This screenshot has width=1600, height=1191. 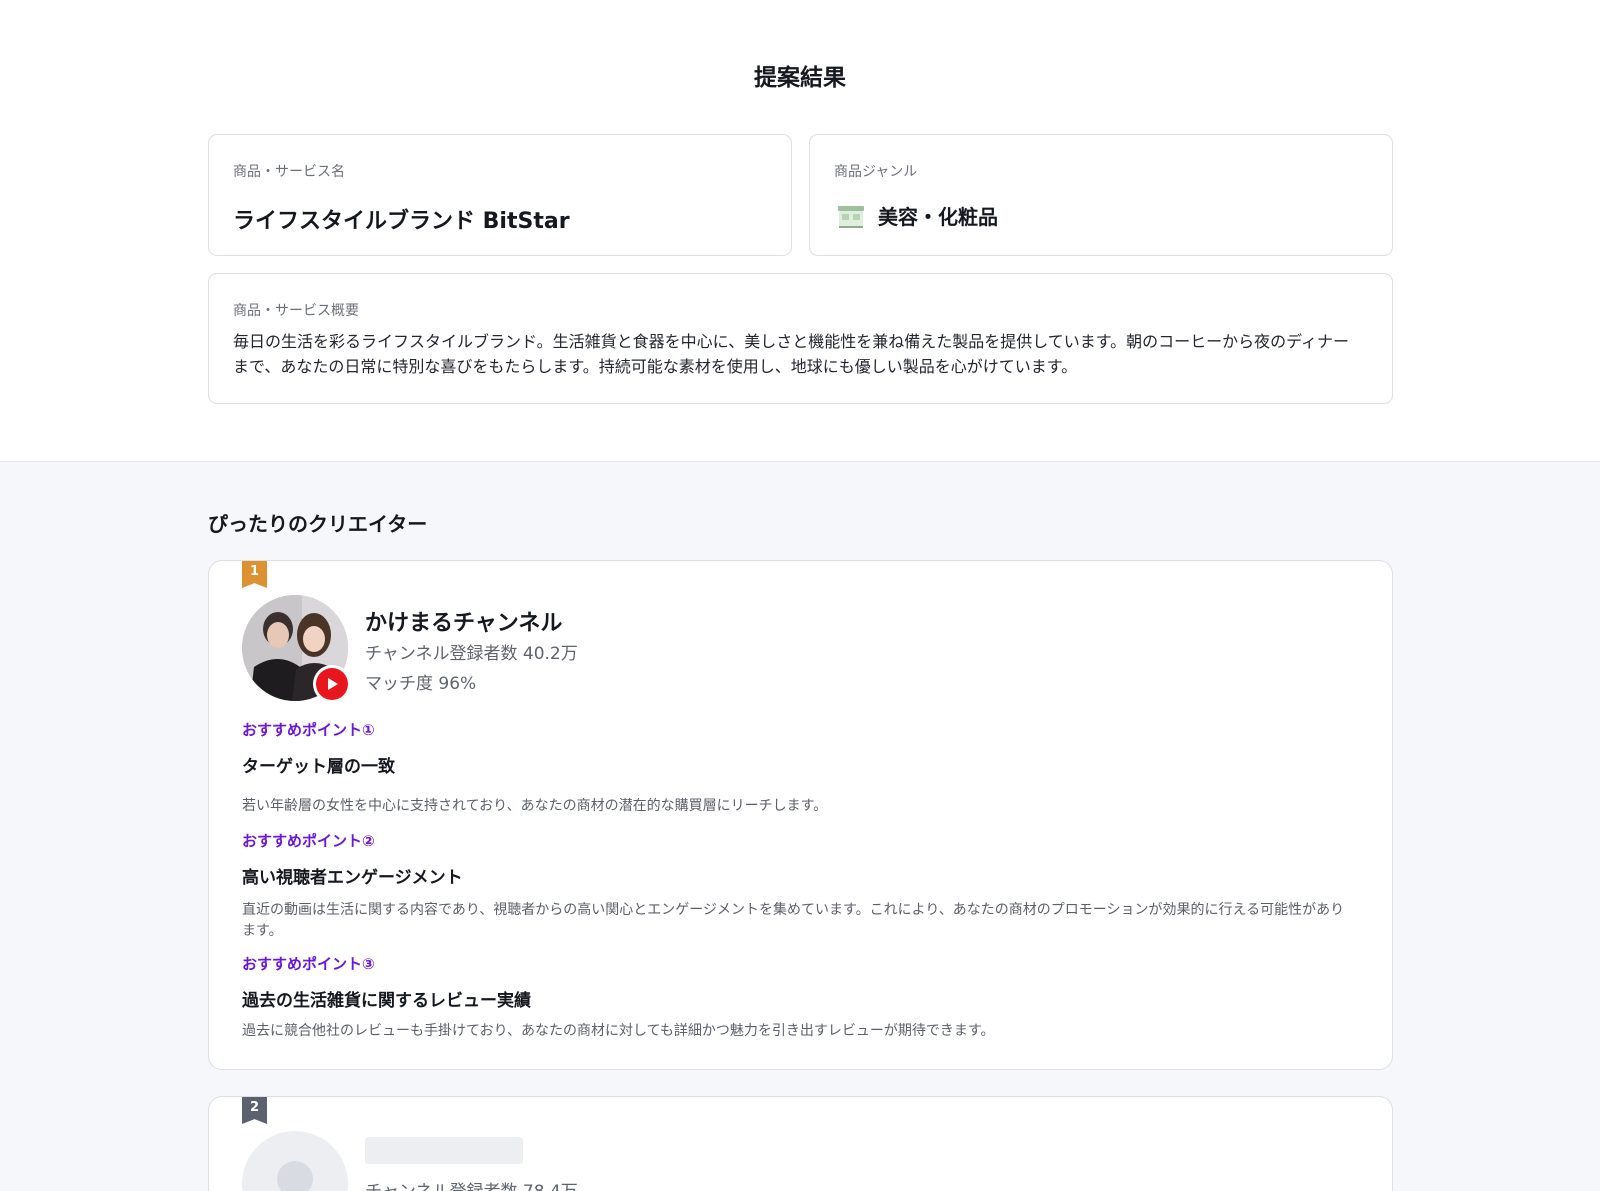 What do you see at coordinates (851, 216) in the screenshot?
I see `lotion-bottle-icon` at bounding box center [851, 216].